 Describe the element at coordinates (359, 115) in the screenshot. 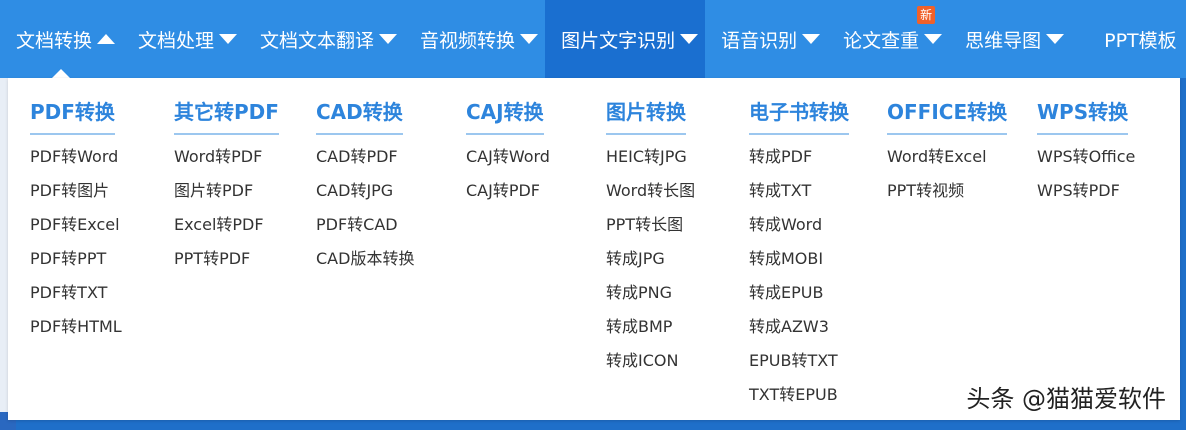

I see `column-title: CAD转换` at that location.